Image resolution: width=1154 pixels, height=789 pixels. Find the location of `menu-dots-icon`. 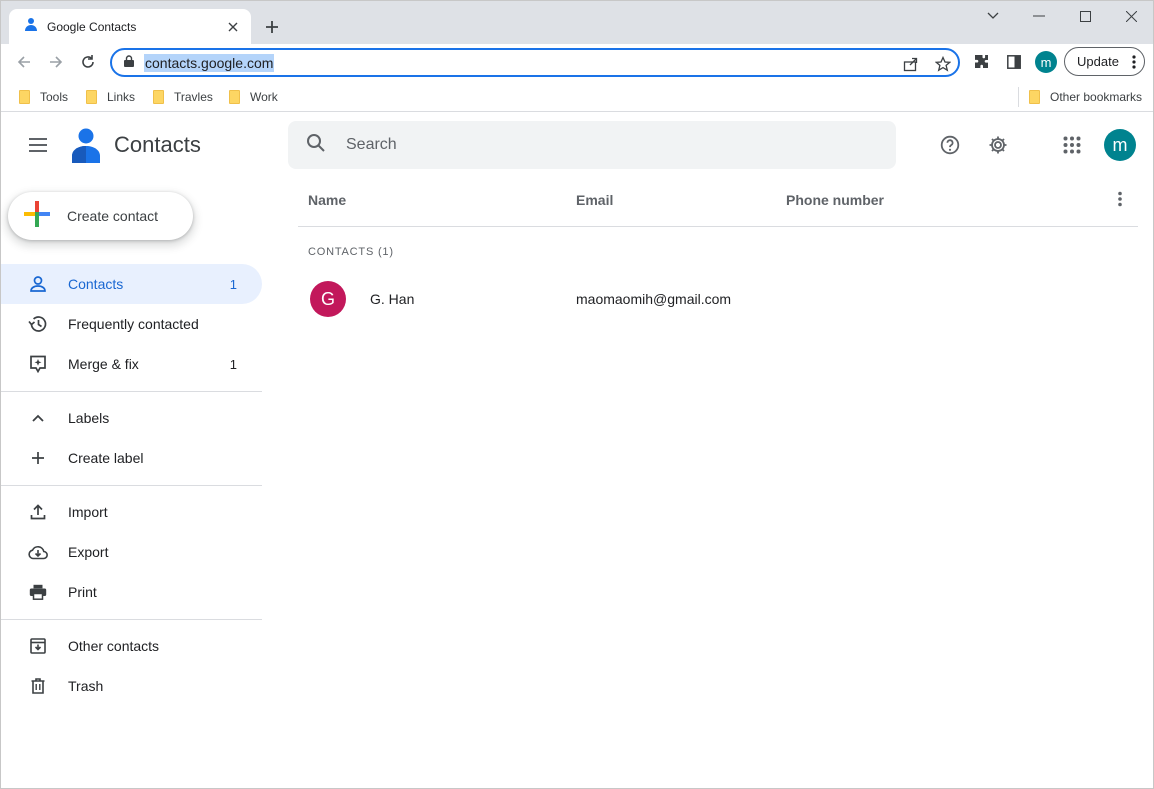

menu-dots-icon is located at coordinates (1134, 63).